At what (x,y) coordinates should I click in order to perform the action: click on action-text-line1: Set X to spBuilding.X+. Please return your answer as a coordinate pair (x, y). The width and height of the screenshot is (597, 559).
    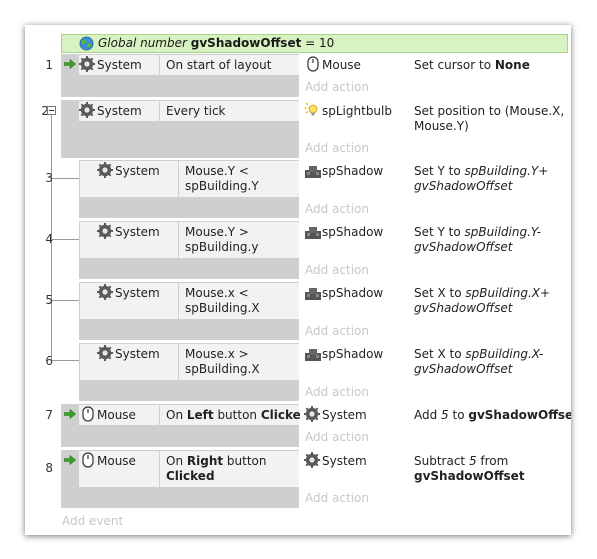
    Looking at the image, I should click on (482, 293).